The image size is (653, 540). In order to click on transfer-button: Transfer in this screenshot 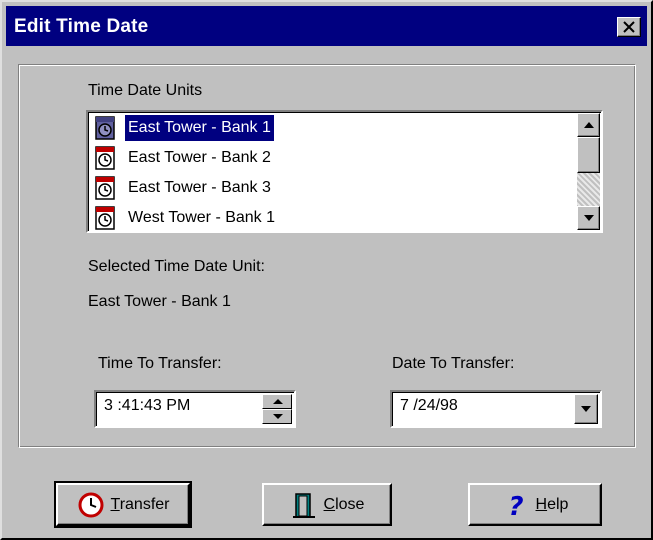, I will do `click(123, 504)`.